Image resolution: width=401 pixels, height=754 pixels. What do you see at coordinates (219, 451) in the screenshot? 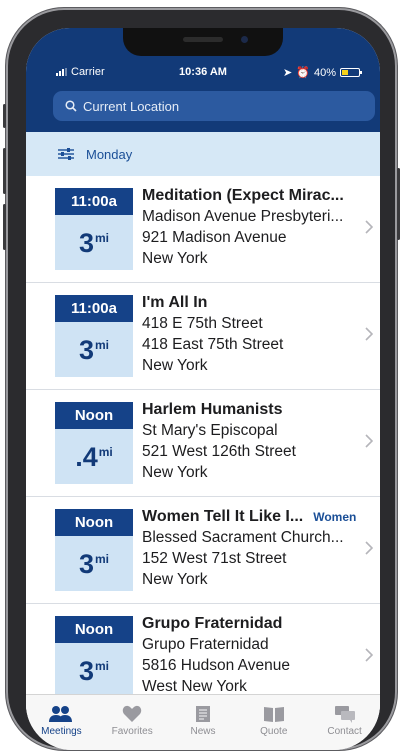
I see `meeting-address: 521 West 126th Street` at bounding box center [219, 451].